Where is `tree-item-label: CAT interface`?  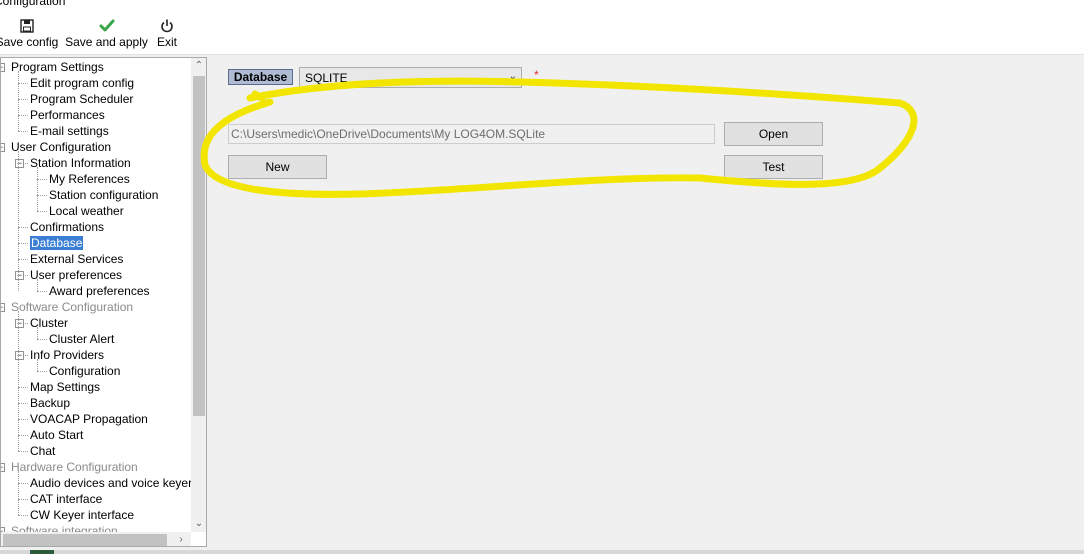 tree-item-label: CAT interface is located at coordinates (66, 499).